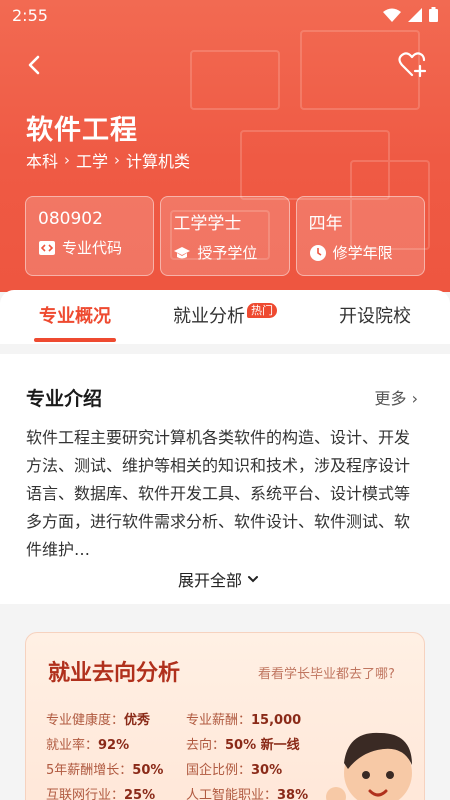 This screenshot has width=450, height=800. What do you see at coordinates (433, 14) in the screenshot?
I see `battery-icon` at bounding box center [433, 14].